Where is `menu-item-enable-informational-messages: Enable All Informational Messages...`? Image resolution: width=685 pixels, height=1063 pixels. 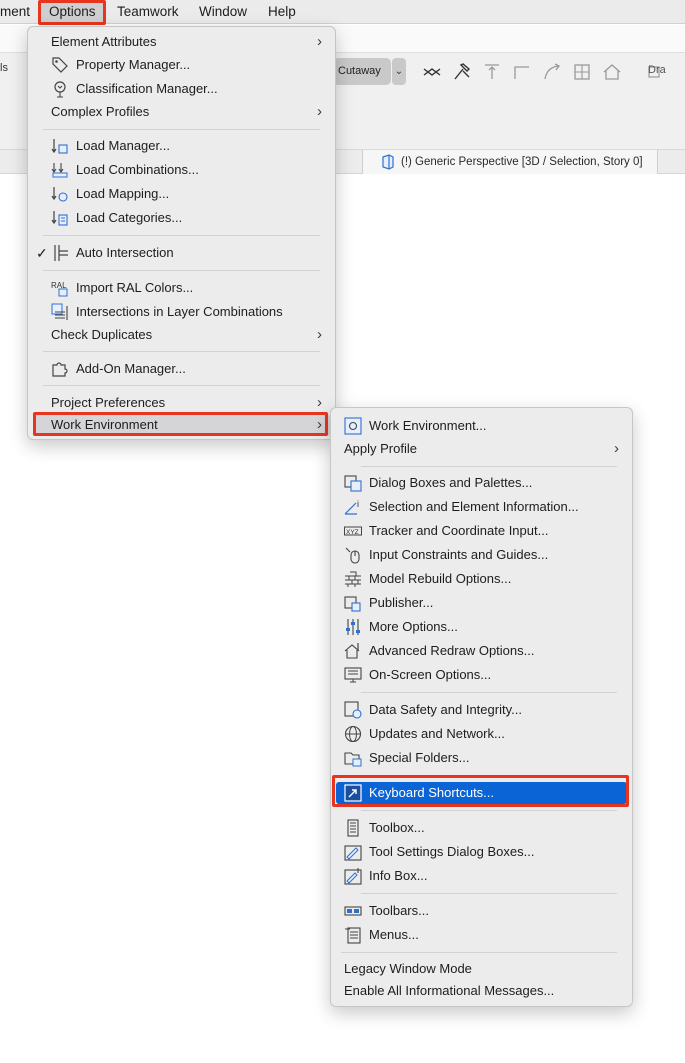
menu-item-enable-informational-messages: Enable All Informational Messages... is located at coordinates (481, 991).